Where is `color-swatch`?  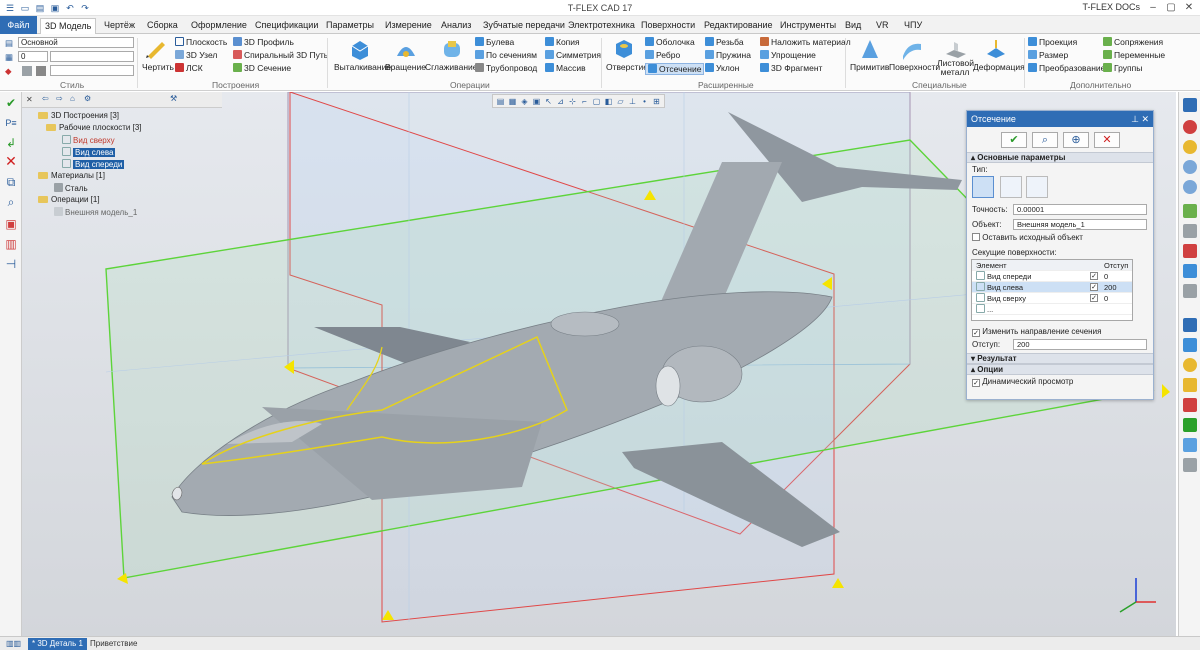
color-swatch is located at coordinates (27, 71).